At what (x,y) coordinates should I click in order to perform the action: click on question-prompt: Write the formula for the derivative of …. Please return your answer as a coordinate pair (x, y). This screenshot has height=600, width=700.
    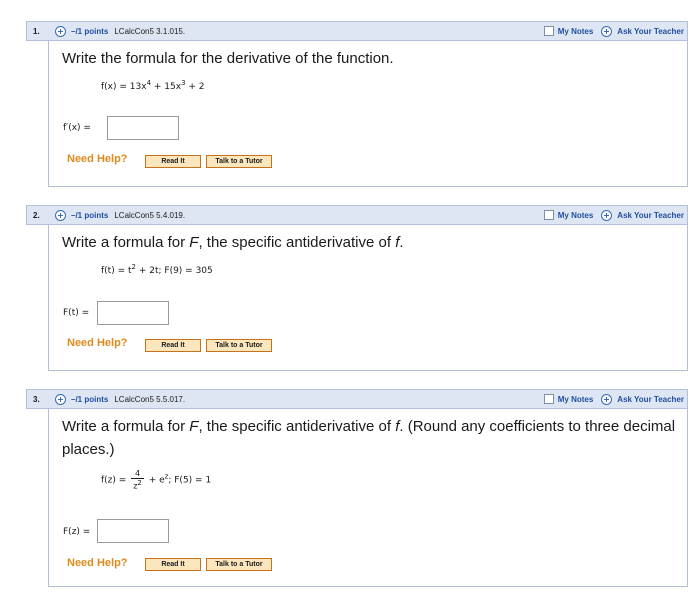
    Looking at the image, I should click on (228, 58).